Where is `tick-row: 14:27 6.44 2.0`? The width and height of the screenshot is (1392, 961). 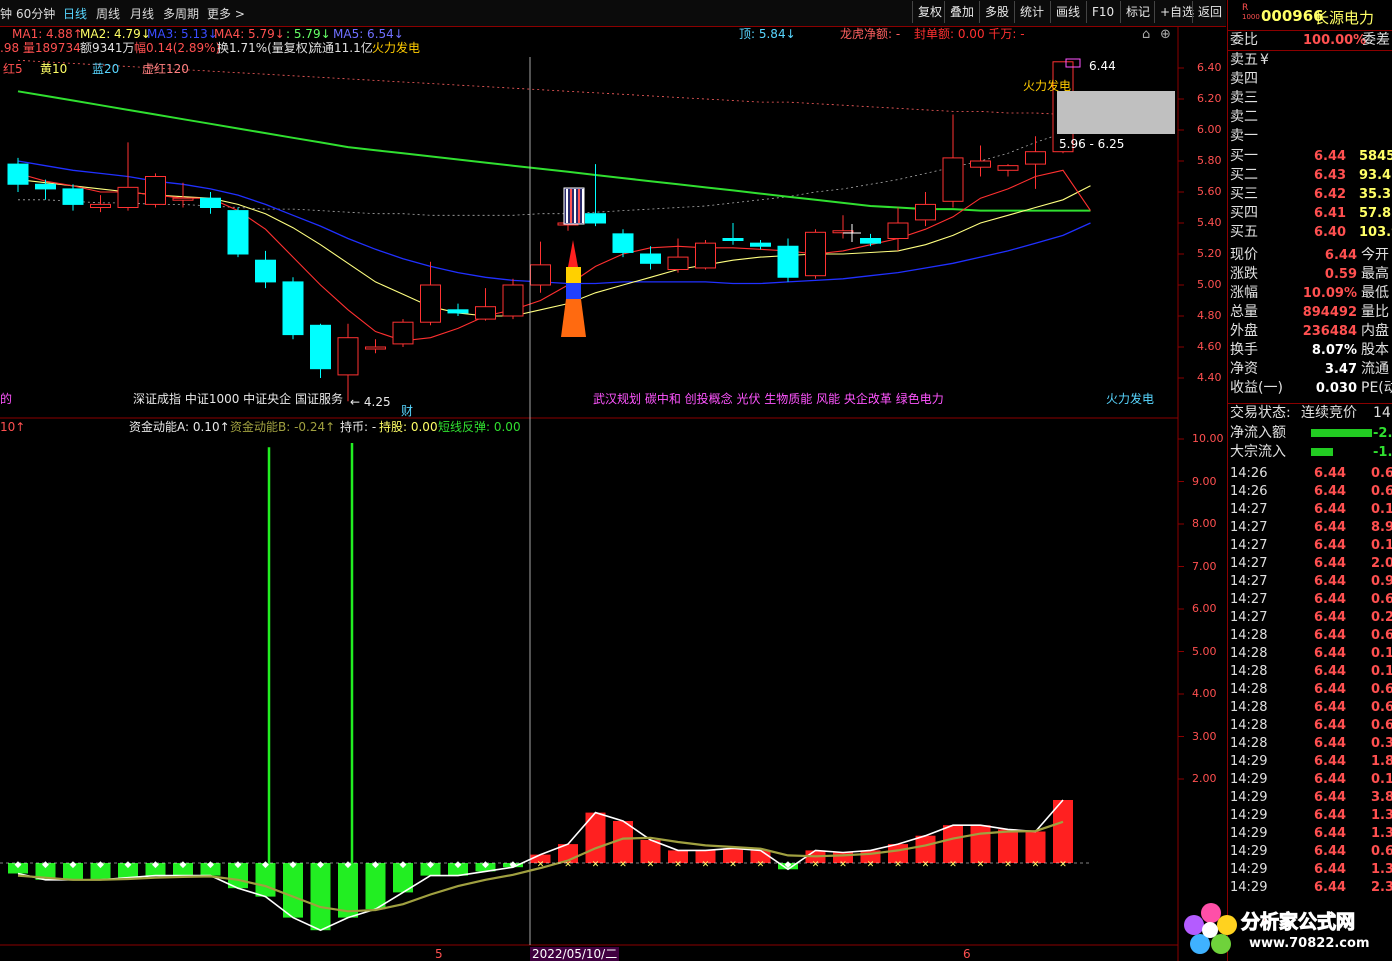 tick-row: 14:27 6.44 2.0 is located at coordinates (1311, 563).